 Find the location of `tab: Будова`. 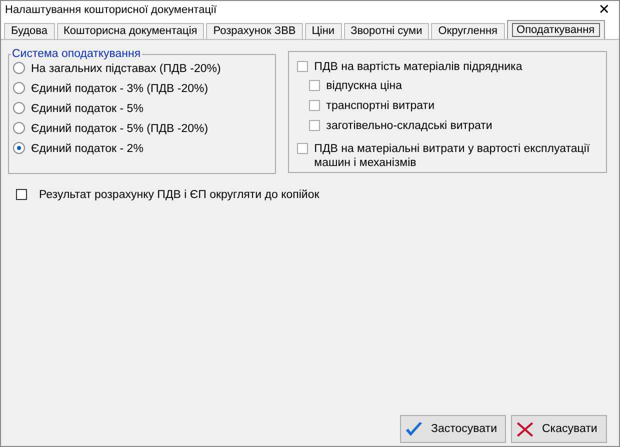

tab: Будова is located at coordinates (29, 31).